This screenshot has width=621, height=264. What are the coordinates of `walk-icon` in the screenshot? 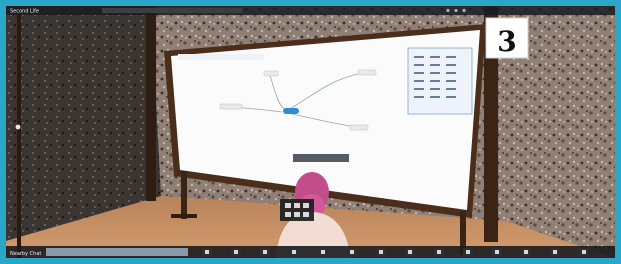 It's located at (265, 252).